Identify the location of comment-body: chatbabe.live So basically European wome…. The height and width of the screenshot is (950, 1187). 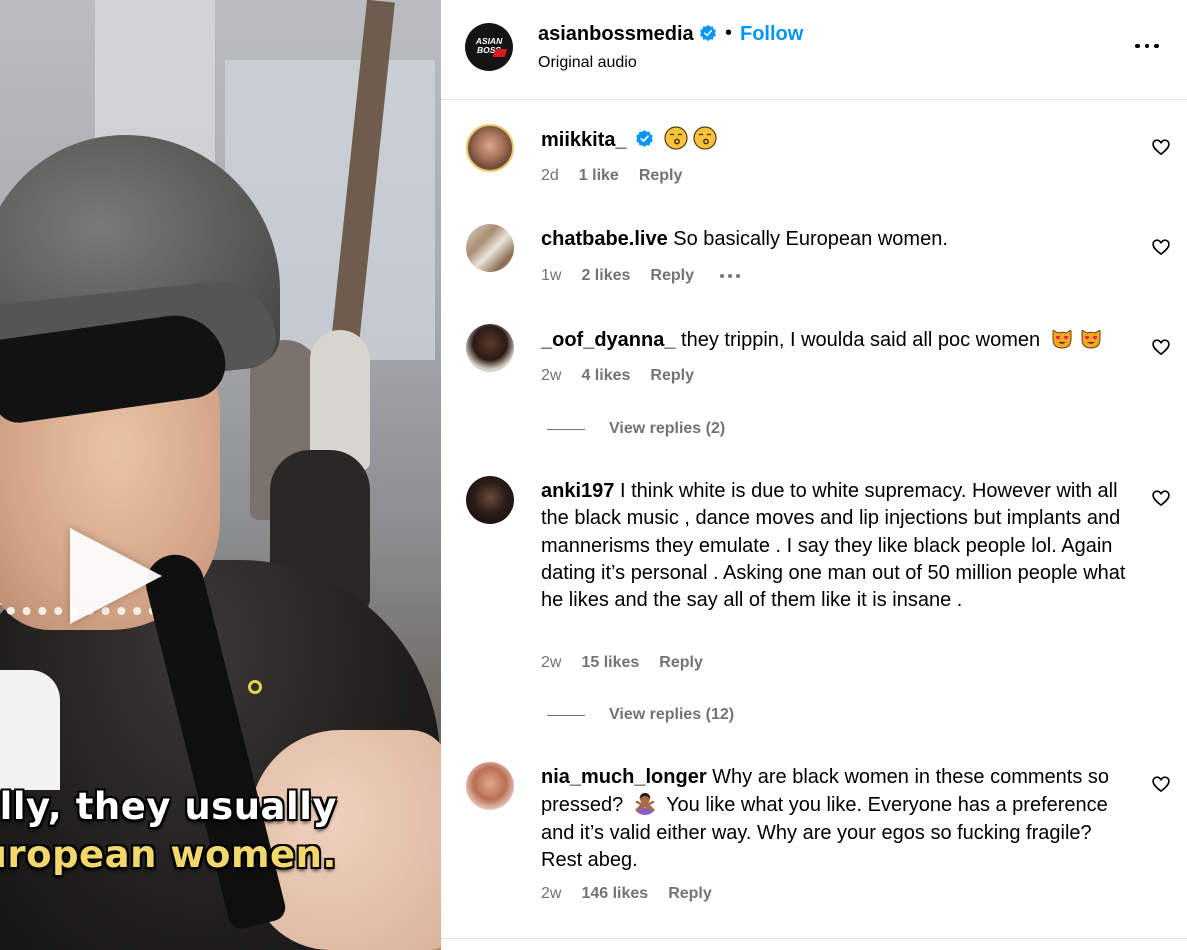
(836, 239).